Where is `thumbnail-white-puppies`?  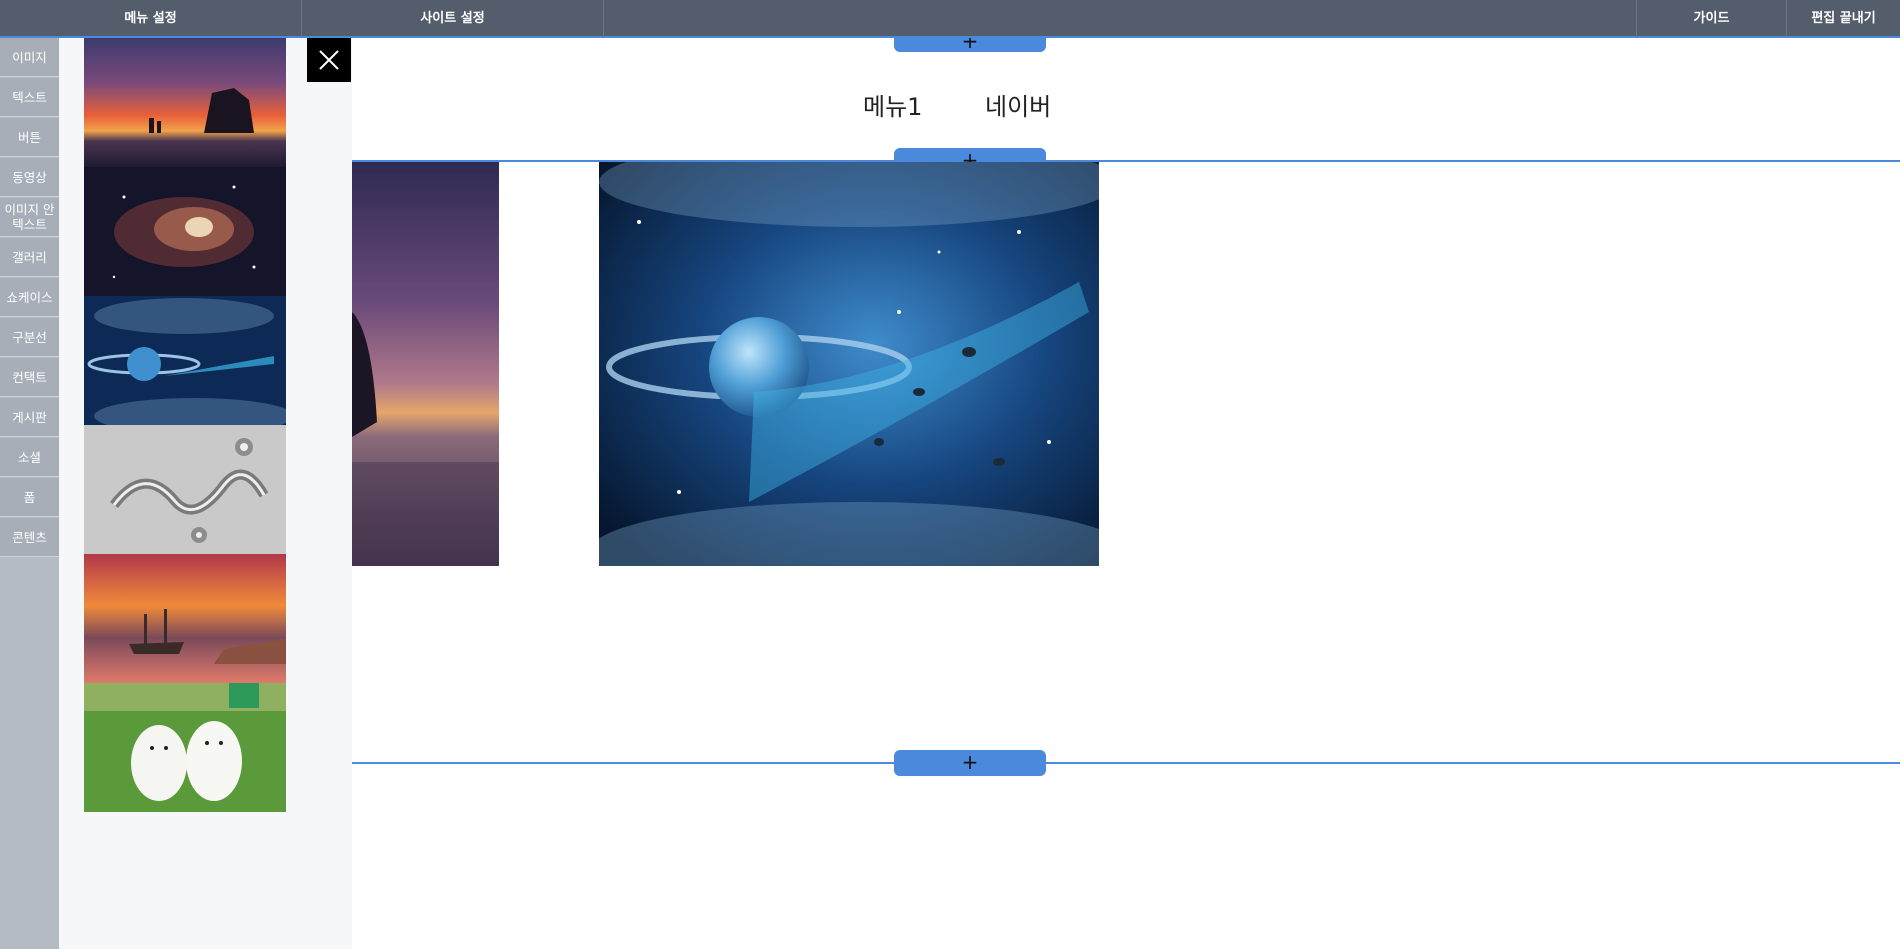
thumbnail-white-puppies is located at coordinates (185, 747).